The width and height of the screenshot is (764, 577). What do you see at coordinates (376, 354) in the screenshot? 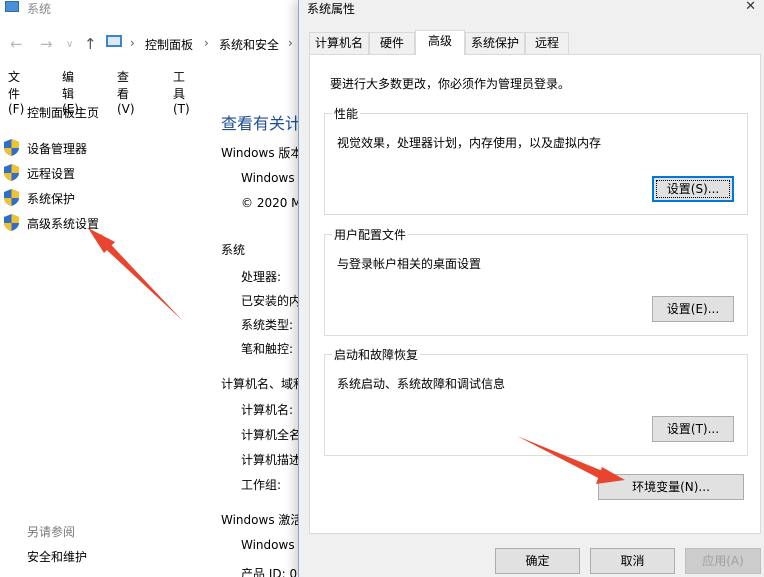
I see `group-title: 启动和故障恢复` at bounding box center [376, 354].